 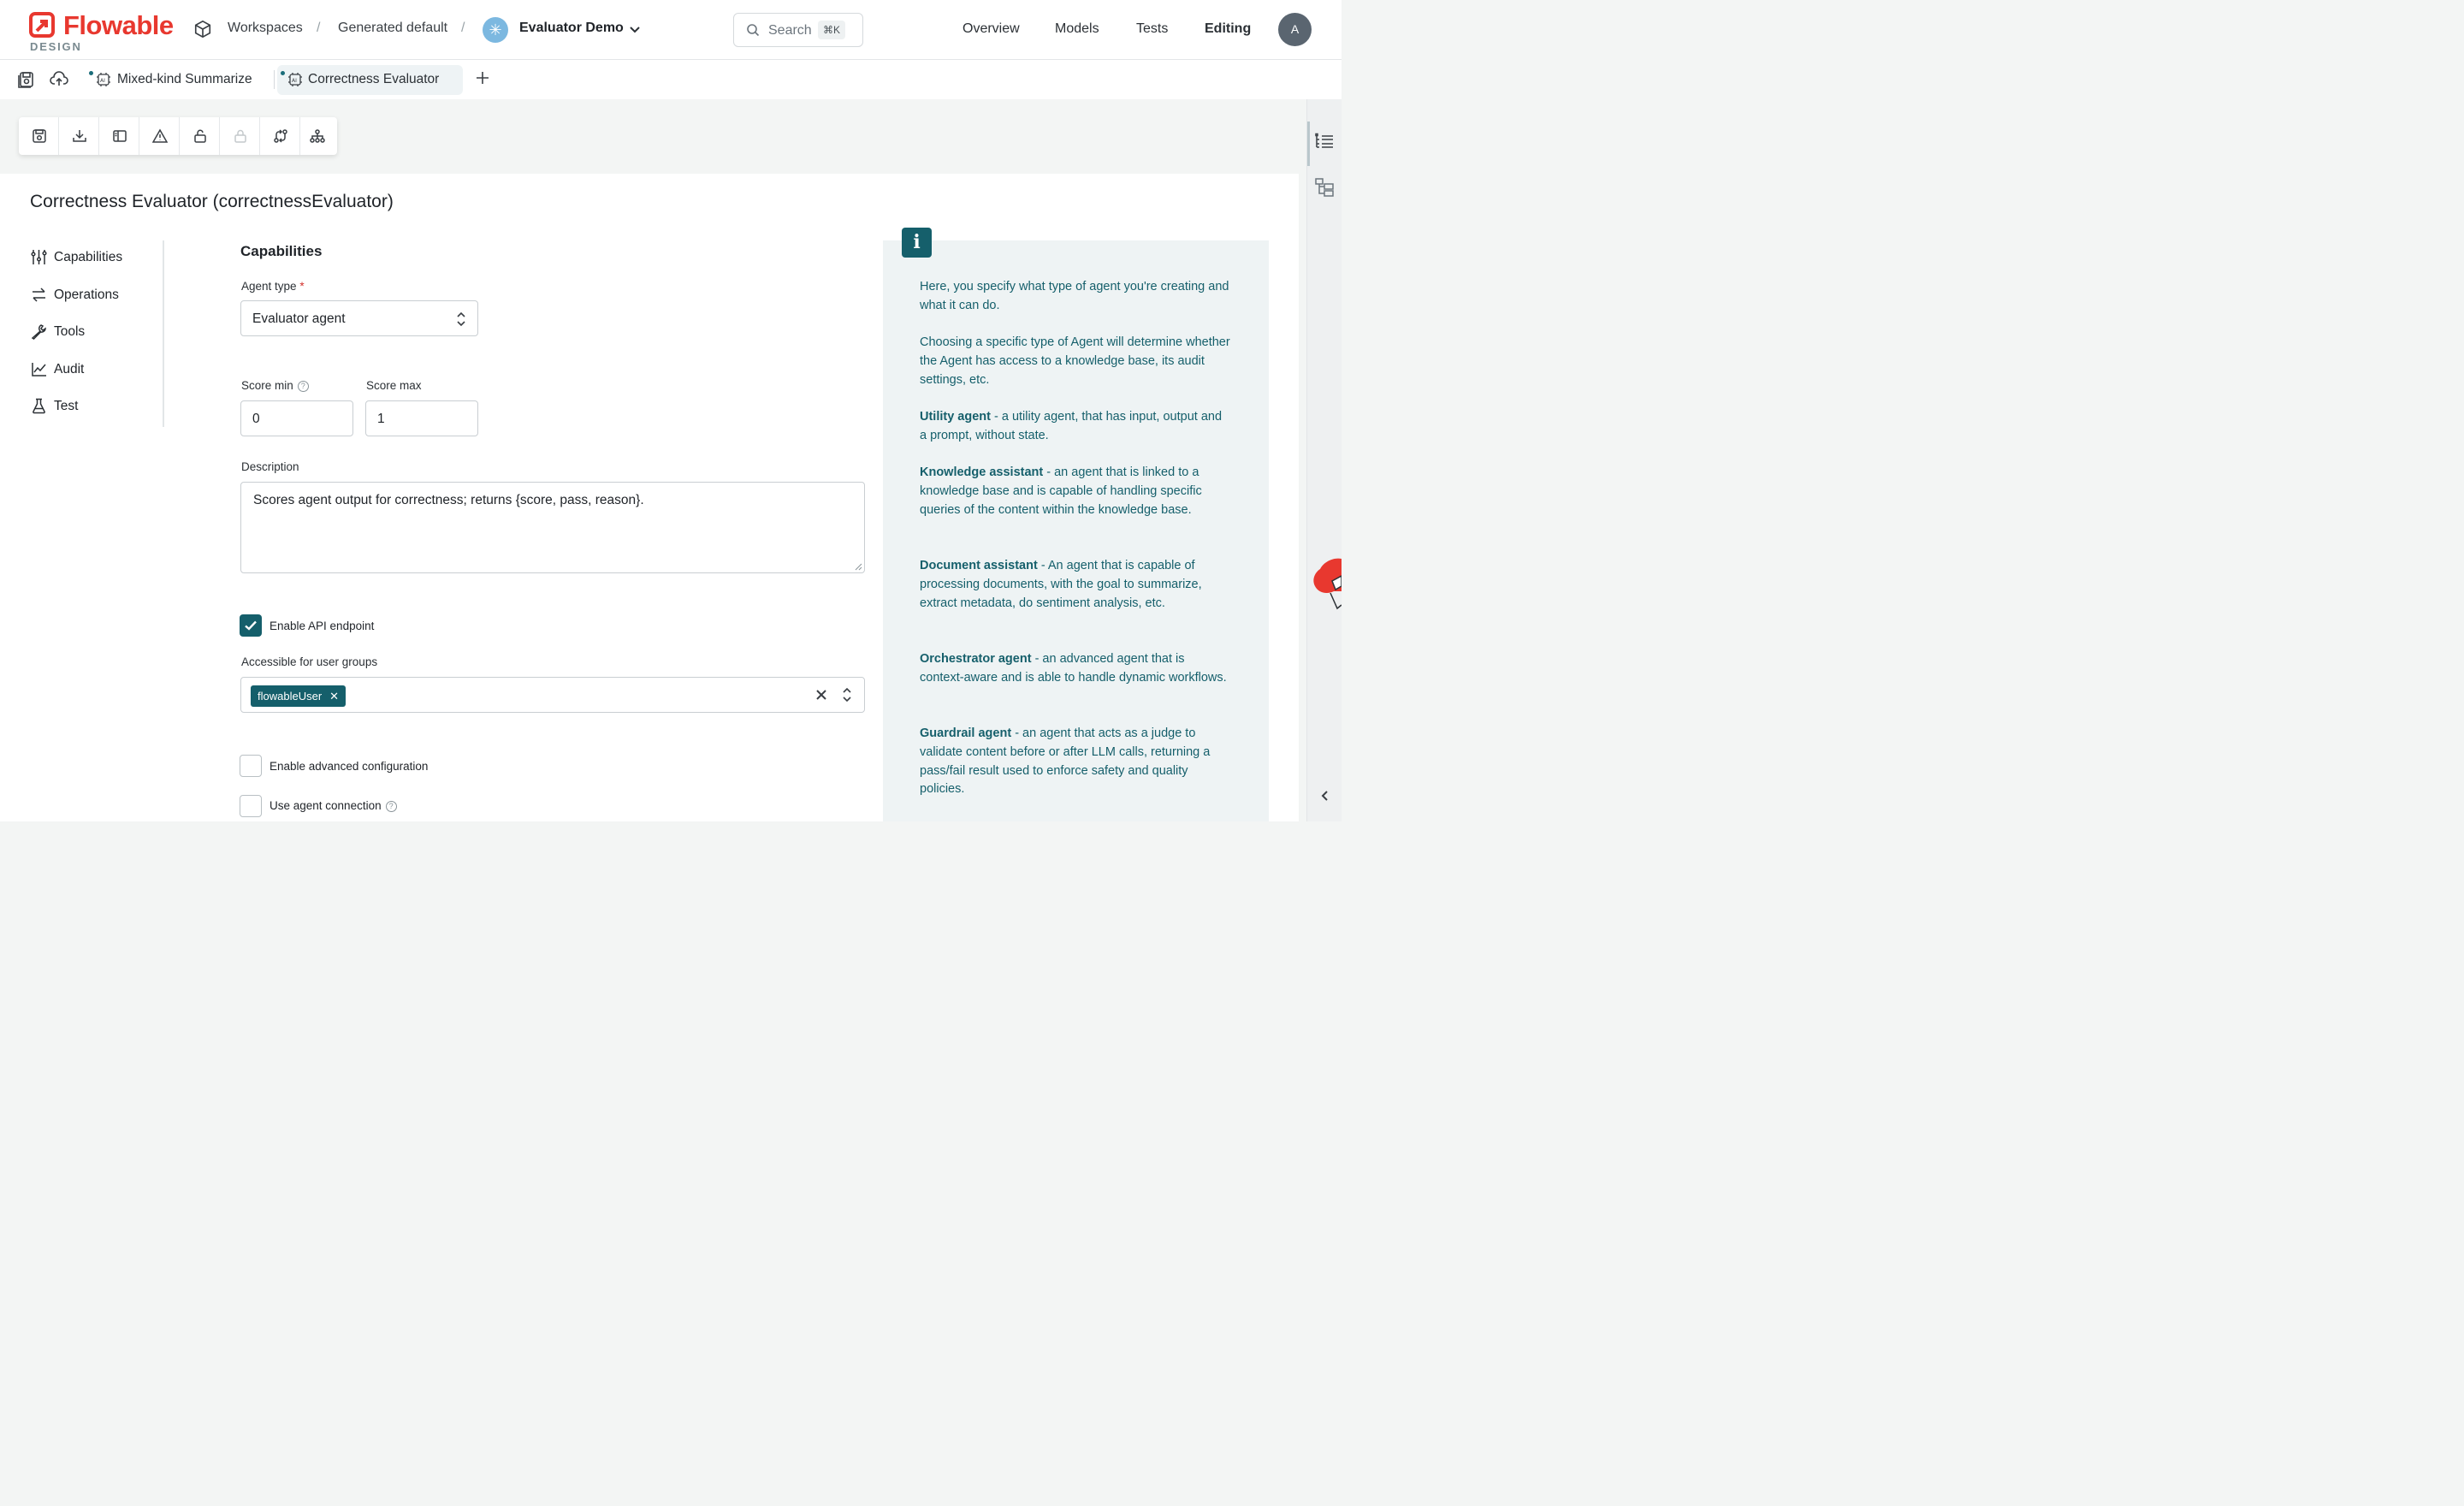 What do you see at coordinates (753, 31) in the screenshot?
I see `search-icon` at bounding box center [753, 31].